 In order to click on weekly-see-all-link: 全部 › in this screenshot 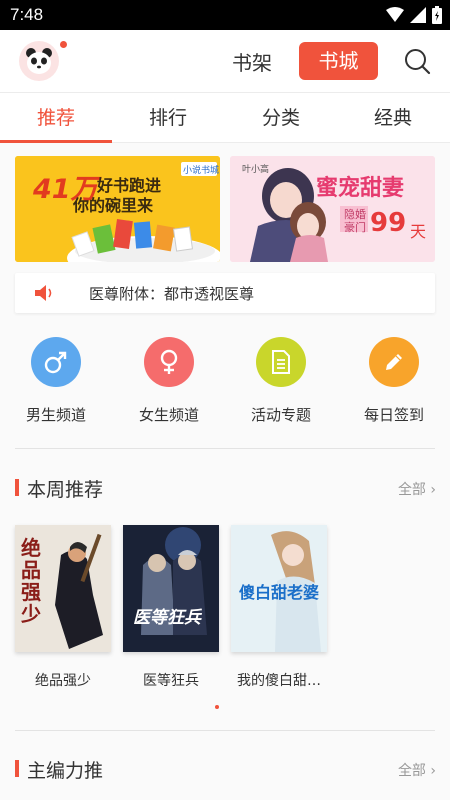, I will do `click(417, 489)`.